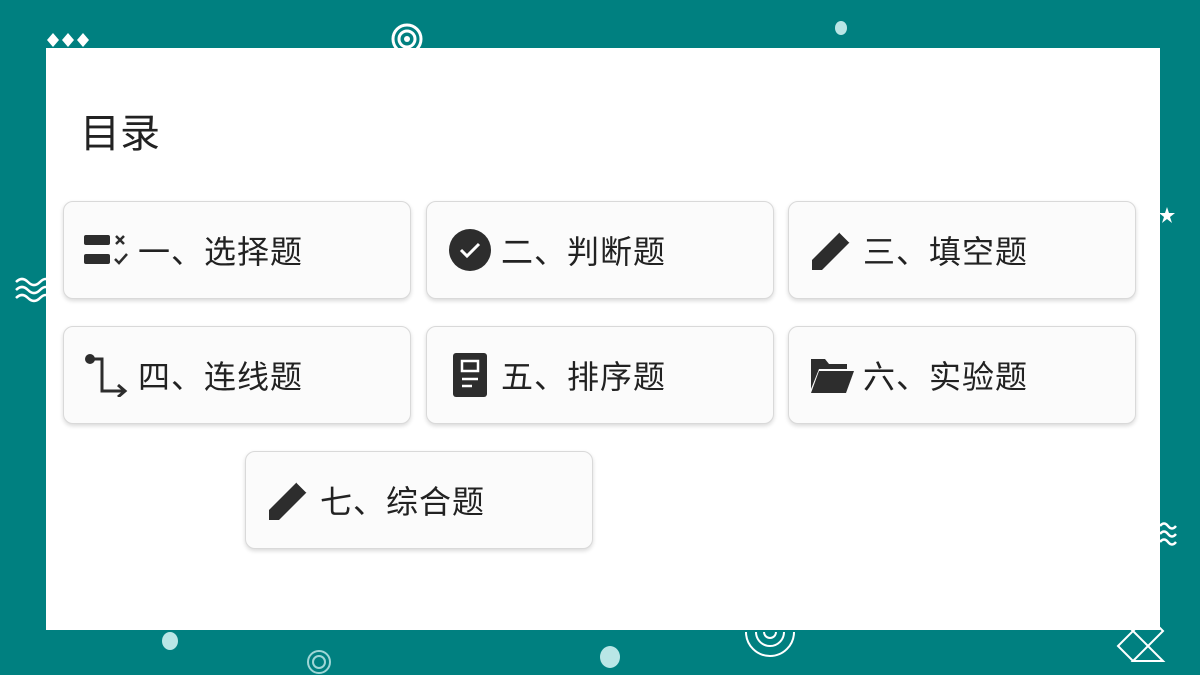 This screenshot has width=1200, height=675. What do you see at coordinates (68, 40) in the screenshot?
I see `diamonds-decoration` at bounding box center [68, 40].